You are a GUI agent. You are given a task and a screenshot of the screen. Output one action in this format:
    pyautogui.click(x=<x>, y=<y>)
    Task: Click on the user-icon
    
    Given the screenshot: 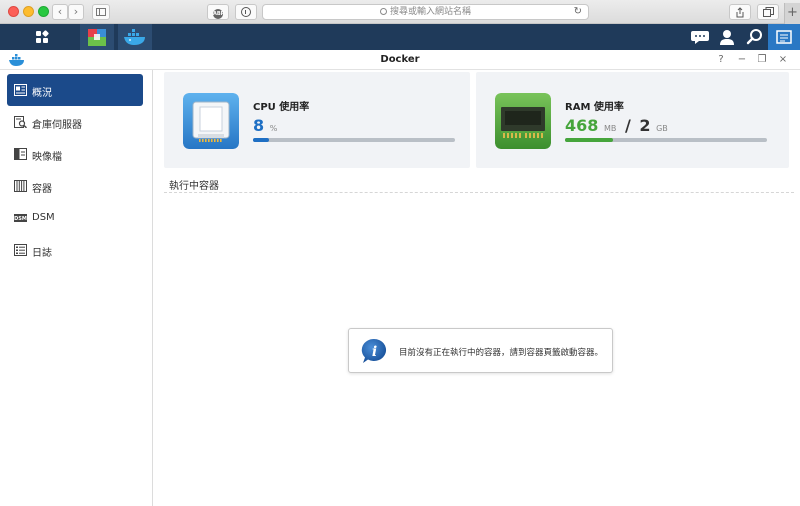 What is the action you would take?
    pyautogui.click(x=727, y=37)
    